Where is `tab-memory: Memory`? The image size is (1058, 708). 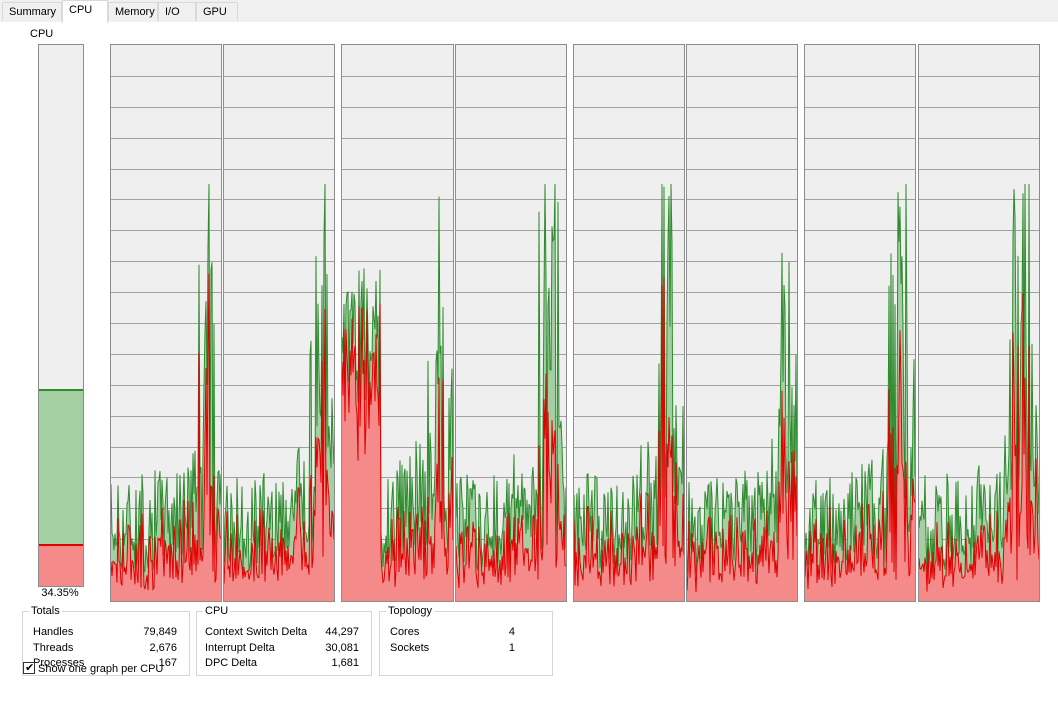 tab-memory: Memory is located at coordinates (133, 11).